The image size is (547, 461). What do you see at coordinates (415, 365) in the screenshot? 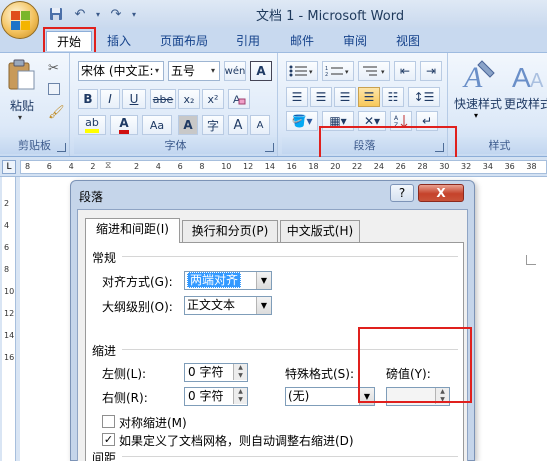
I see `highlight-box-indent-by` at bounding box center [415, 365].